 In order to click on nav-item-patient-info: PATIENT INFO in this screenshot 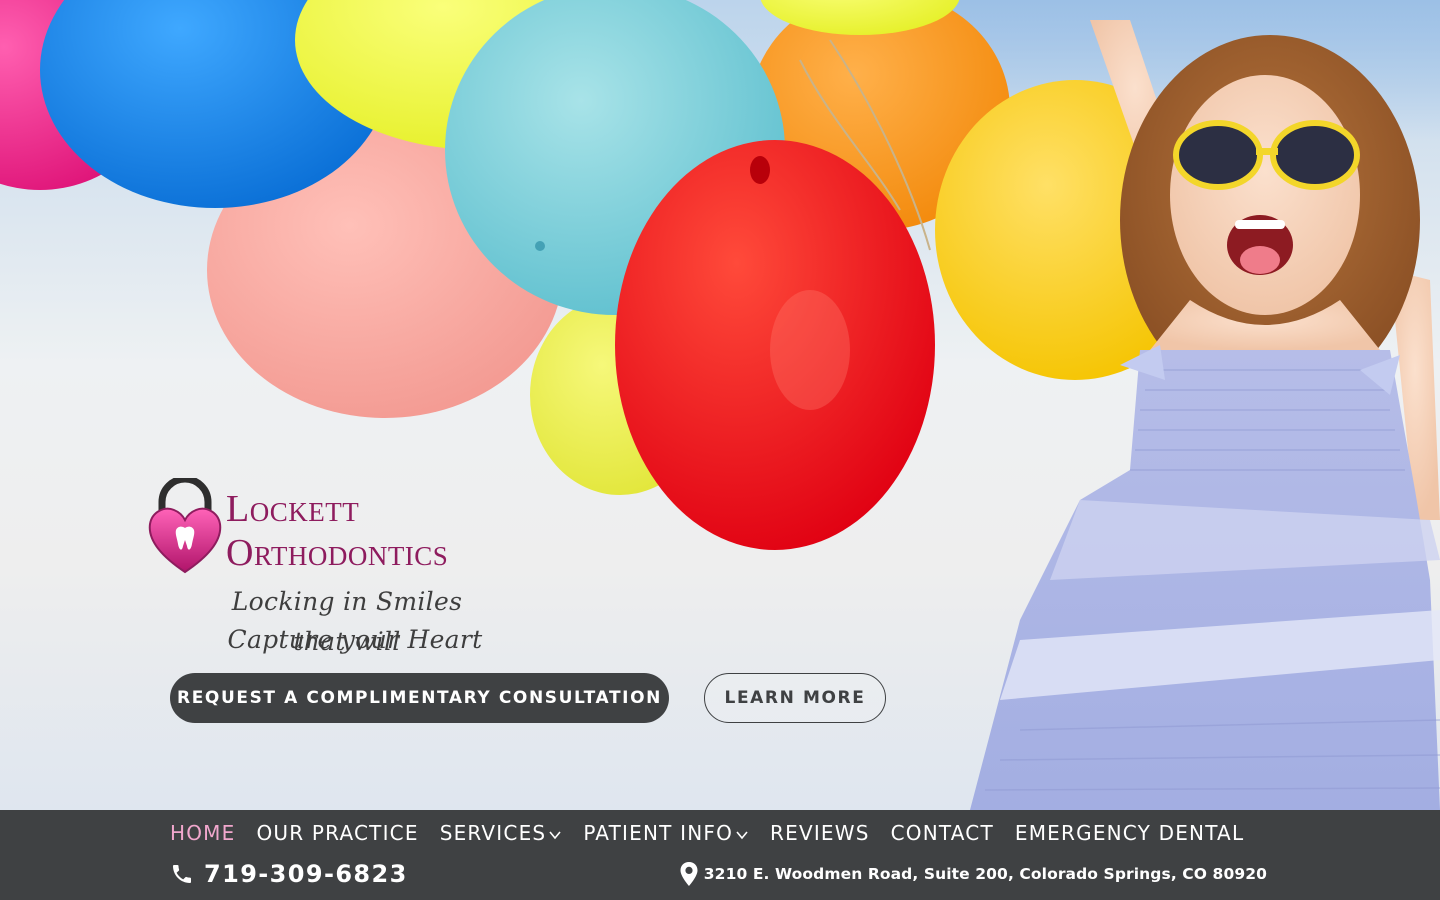, I will do `click(666, 833)`.